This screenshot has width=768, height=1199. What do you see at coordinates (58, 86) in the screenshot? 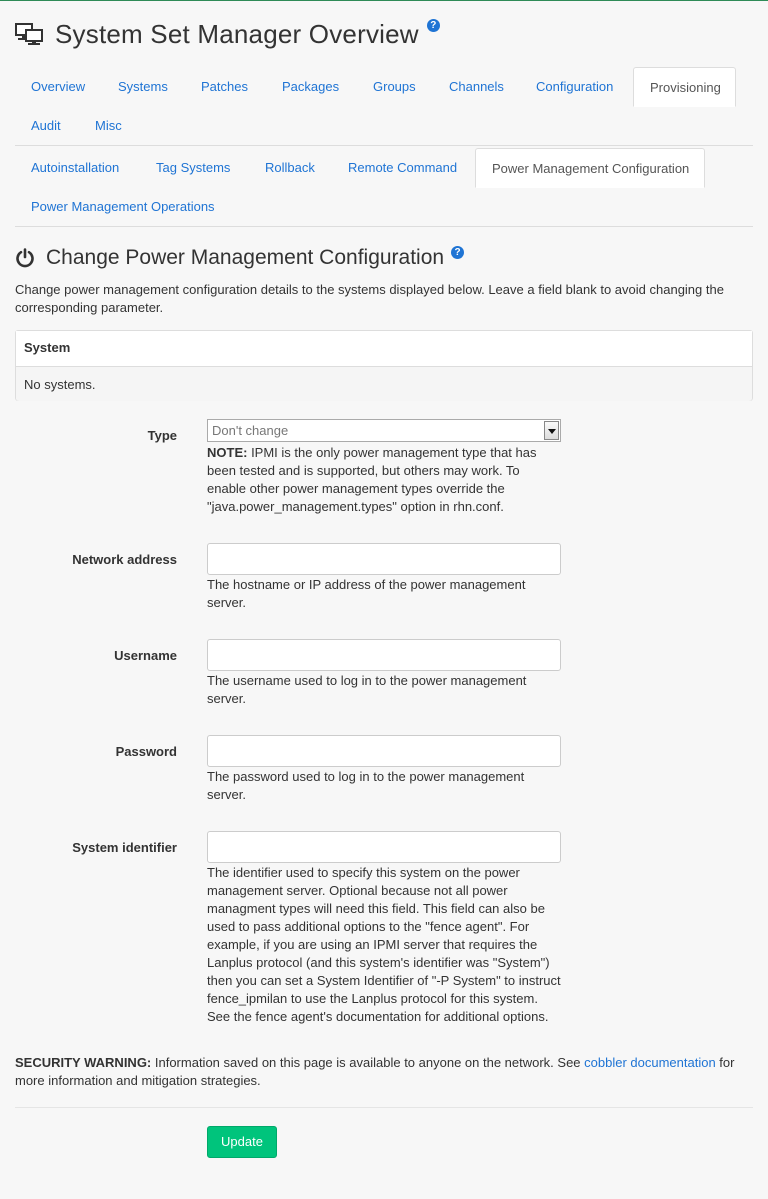
I see `tab-overview: Overview` at bounding box center [58, 86].